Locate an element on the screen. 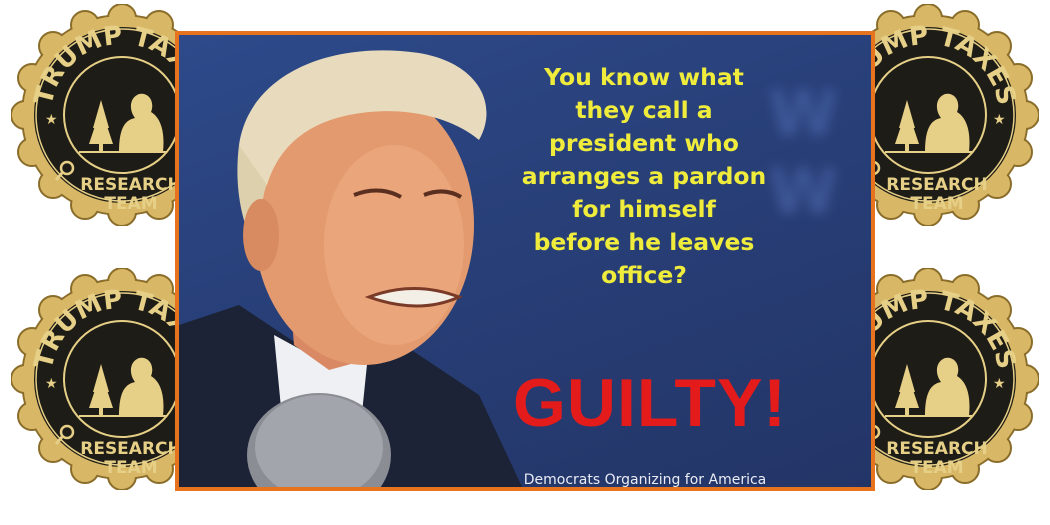  question-line: before he leaves is located at coordinates (644, 242).